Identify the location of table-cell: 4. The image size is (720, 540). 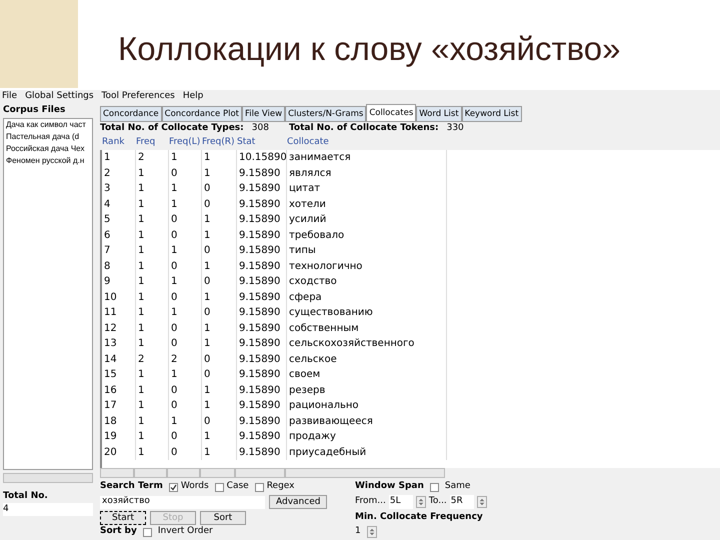
(119, 204).